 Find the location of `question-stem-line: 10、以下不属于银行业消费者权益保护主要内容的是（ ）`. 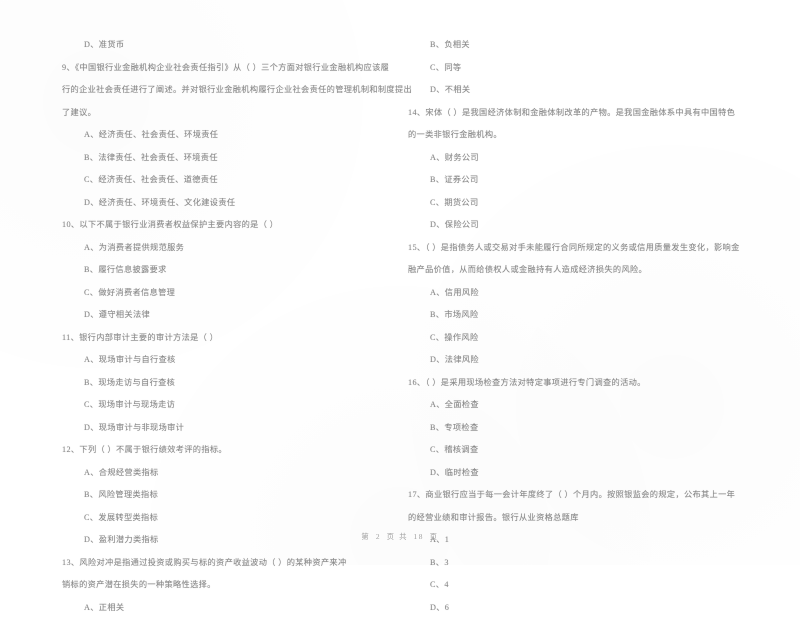

question-stem-line: 10、以下不属于银行业消费者权益保护主要内容的是（ ） is located at coordinates (238, 225).